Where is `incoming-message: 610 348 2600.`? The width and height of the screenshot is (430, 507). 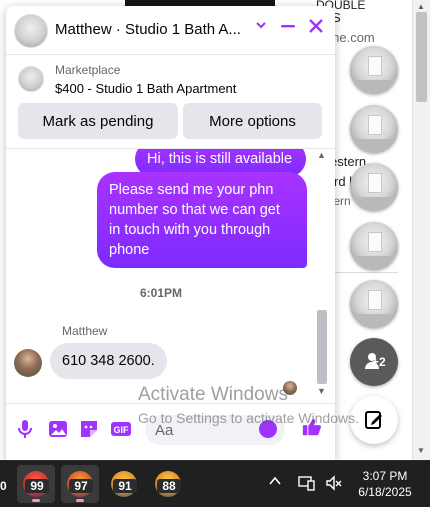 incoming-message: 610 348 2600. is located at coordinates (108, 361).